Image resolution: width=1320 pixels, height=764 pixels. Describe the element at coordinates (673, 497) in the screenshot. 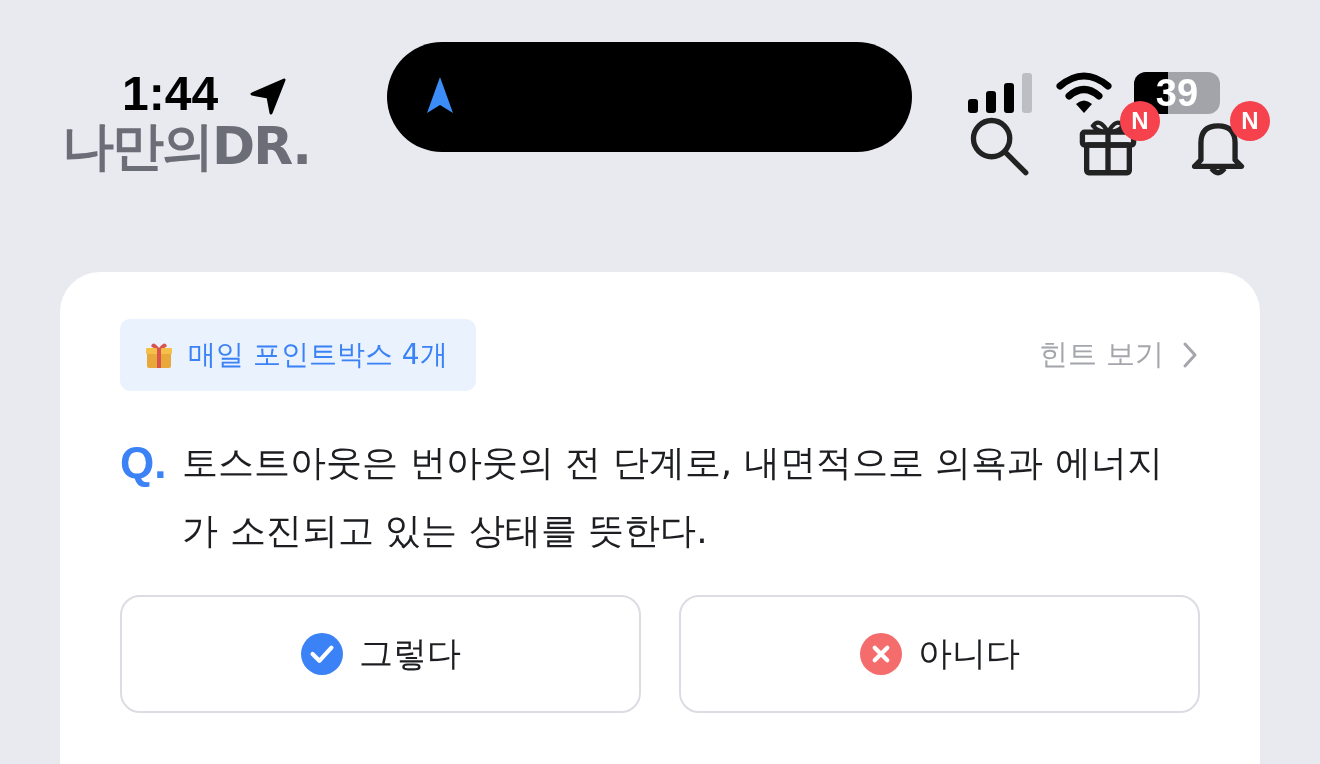

I see `question-text: 토스트아웃은 번아웃의 전 단계로, 내면적으로 의욕과 에너지가 소진되고 있는 상태를 뜻한다.` at that location.